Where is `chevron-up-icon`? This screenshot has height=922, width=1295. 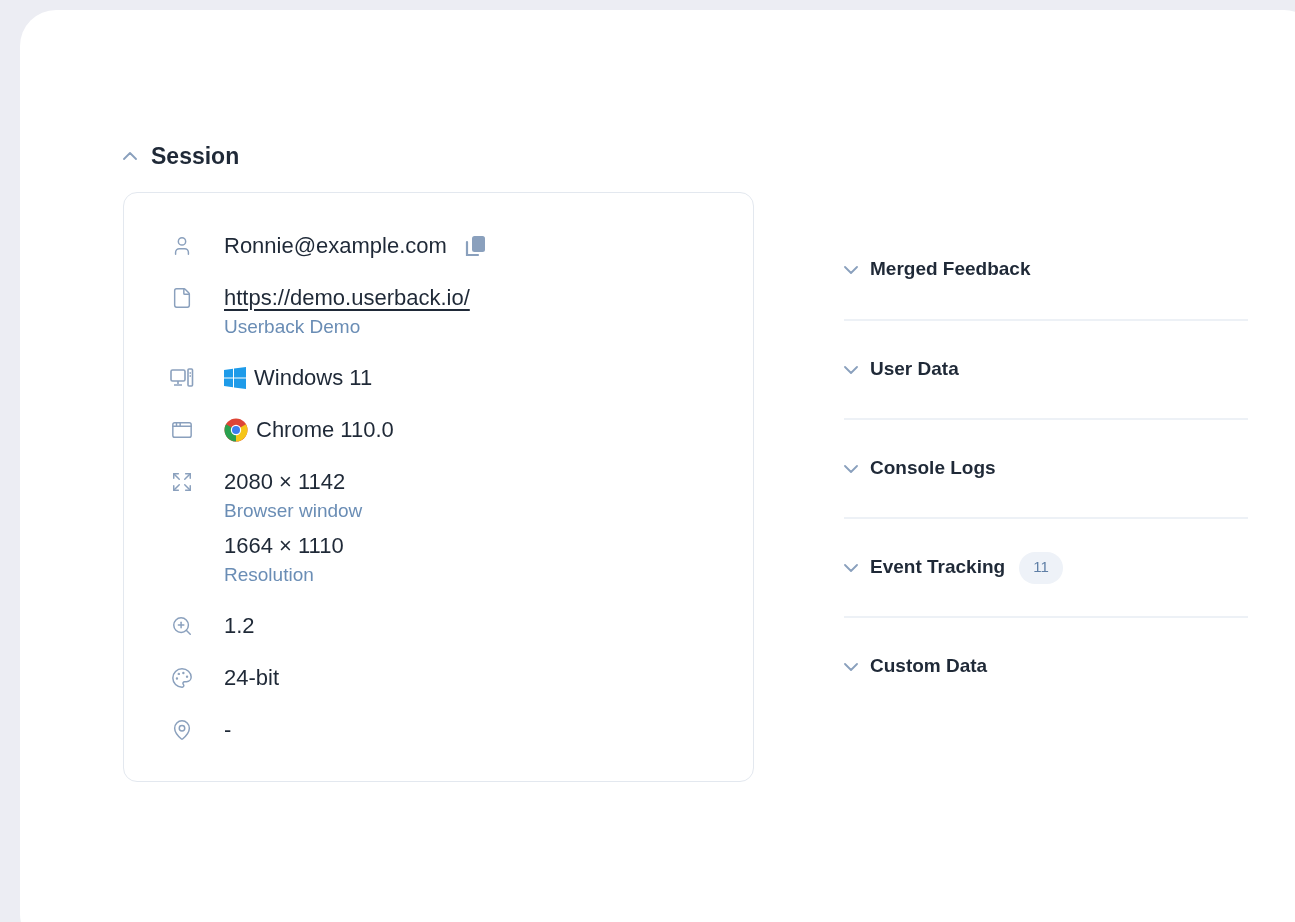
chevron-up-icon is located at coordinates (130, 156).